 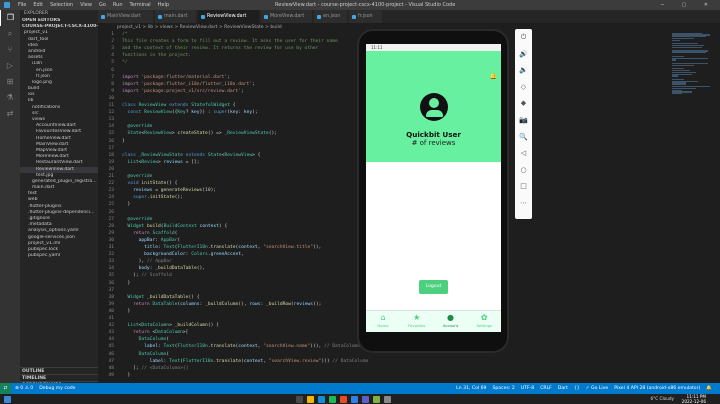 I want to click on menu-item-edit: Edit, so click(x=38, y=5).